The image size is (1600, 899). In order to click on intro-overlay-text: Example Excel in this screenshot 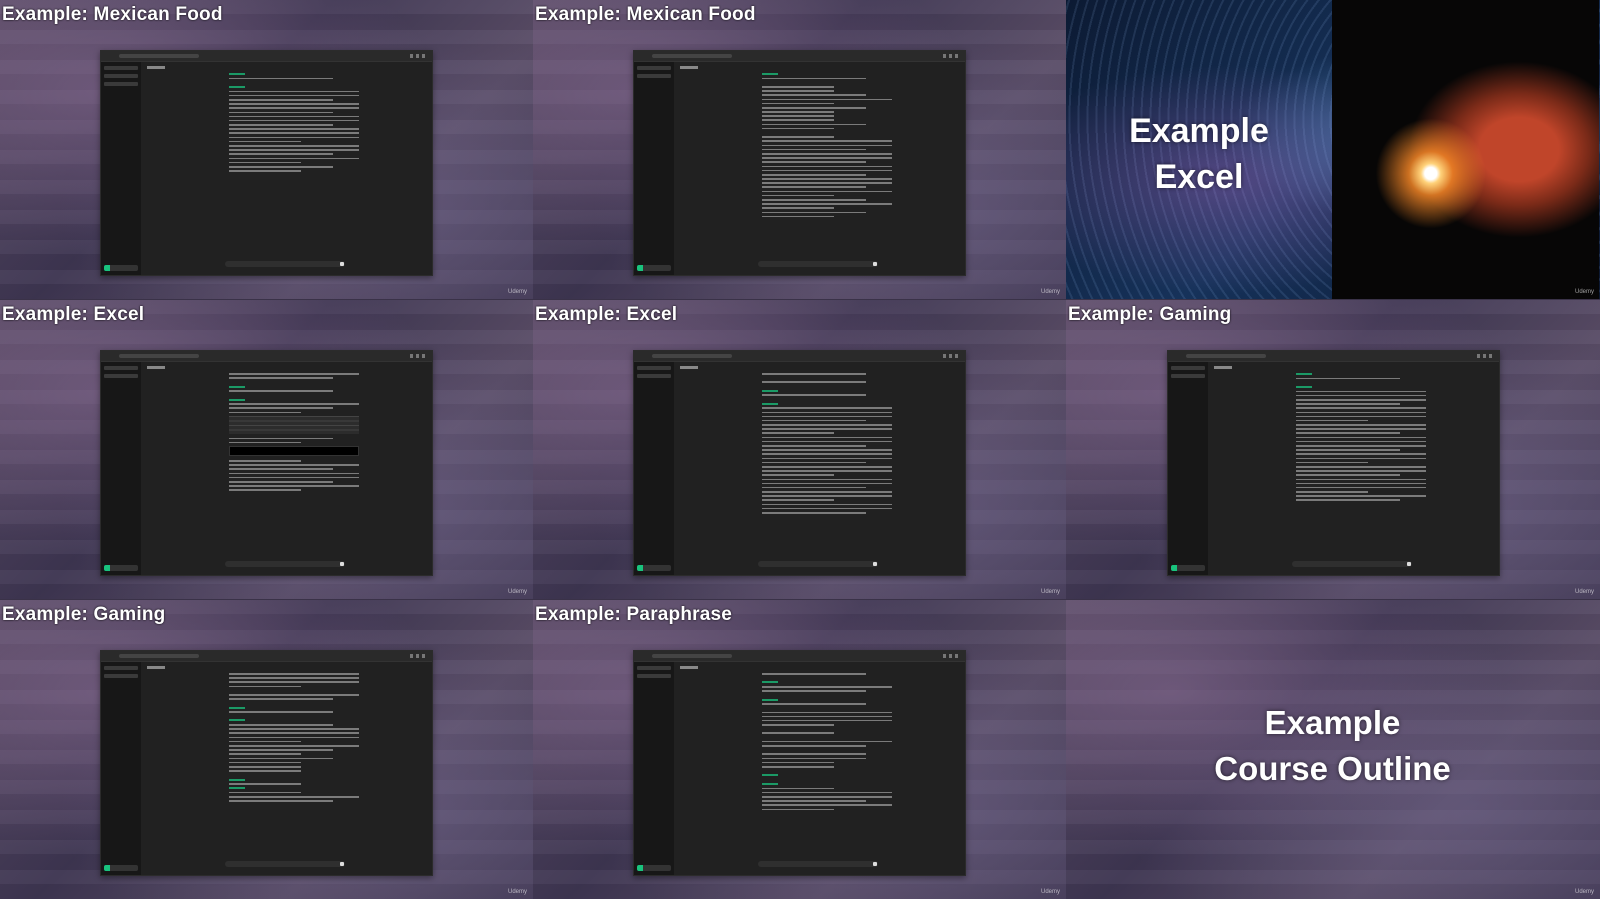, I will do `click(1199, 154)`.